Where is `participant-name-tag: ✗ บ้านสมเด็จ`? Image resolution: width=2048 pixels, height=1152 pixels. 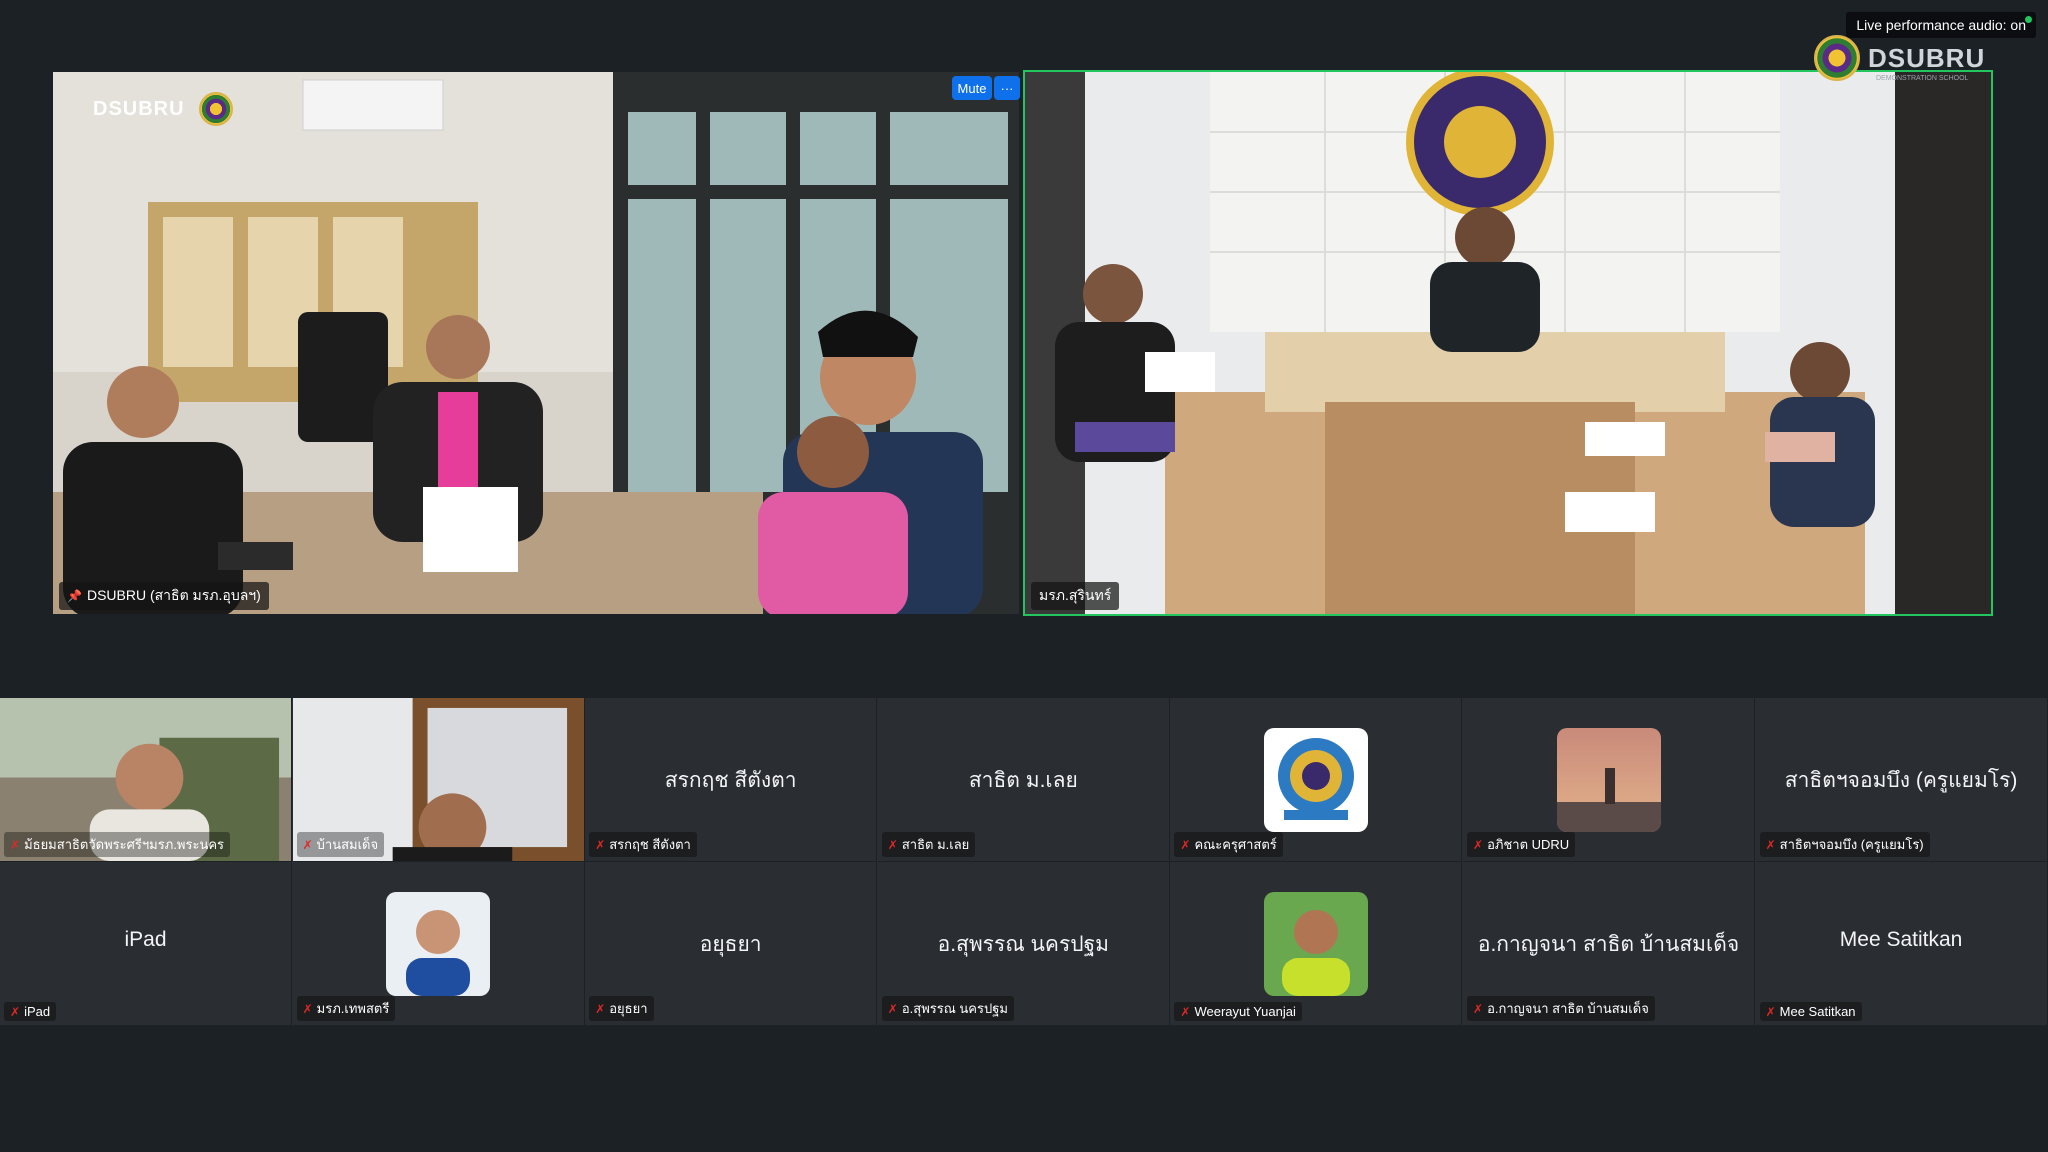
participant-name-tag: ✗ บ้านสมเด็จ is located at coordinates (340, 844).